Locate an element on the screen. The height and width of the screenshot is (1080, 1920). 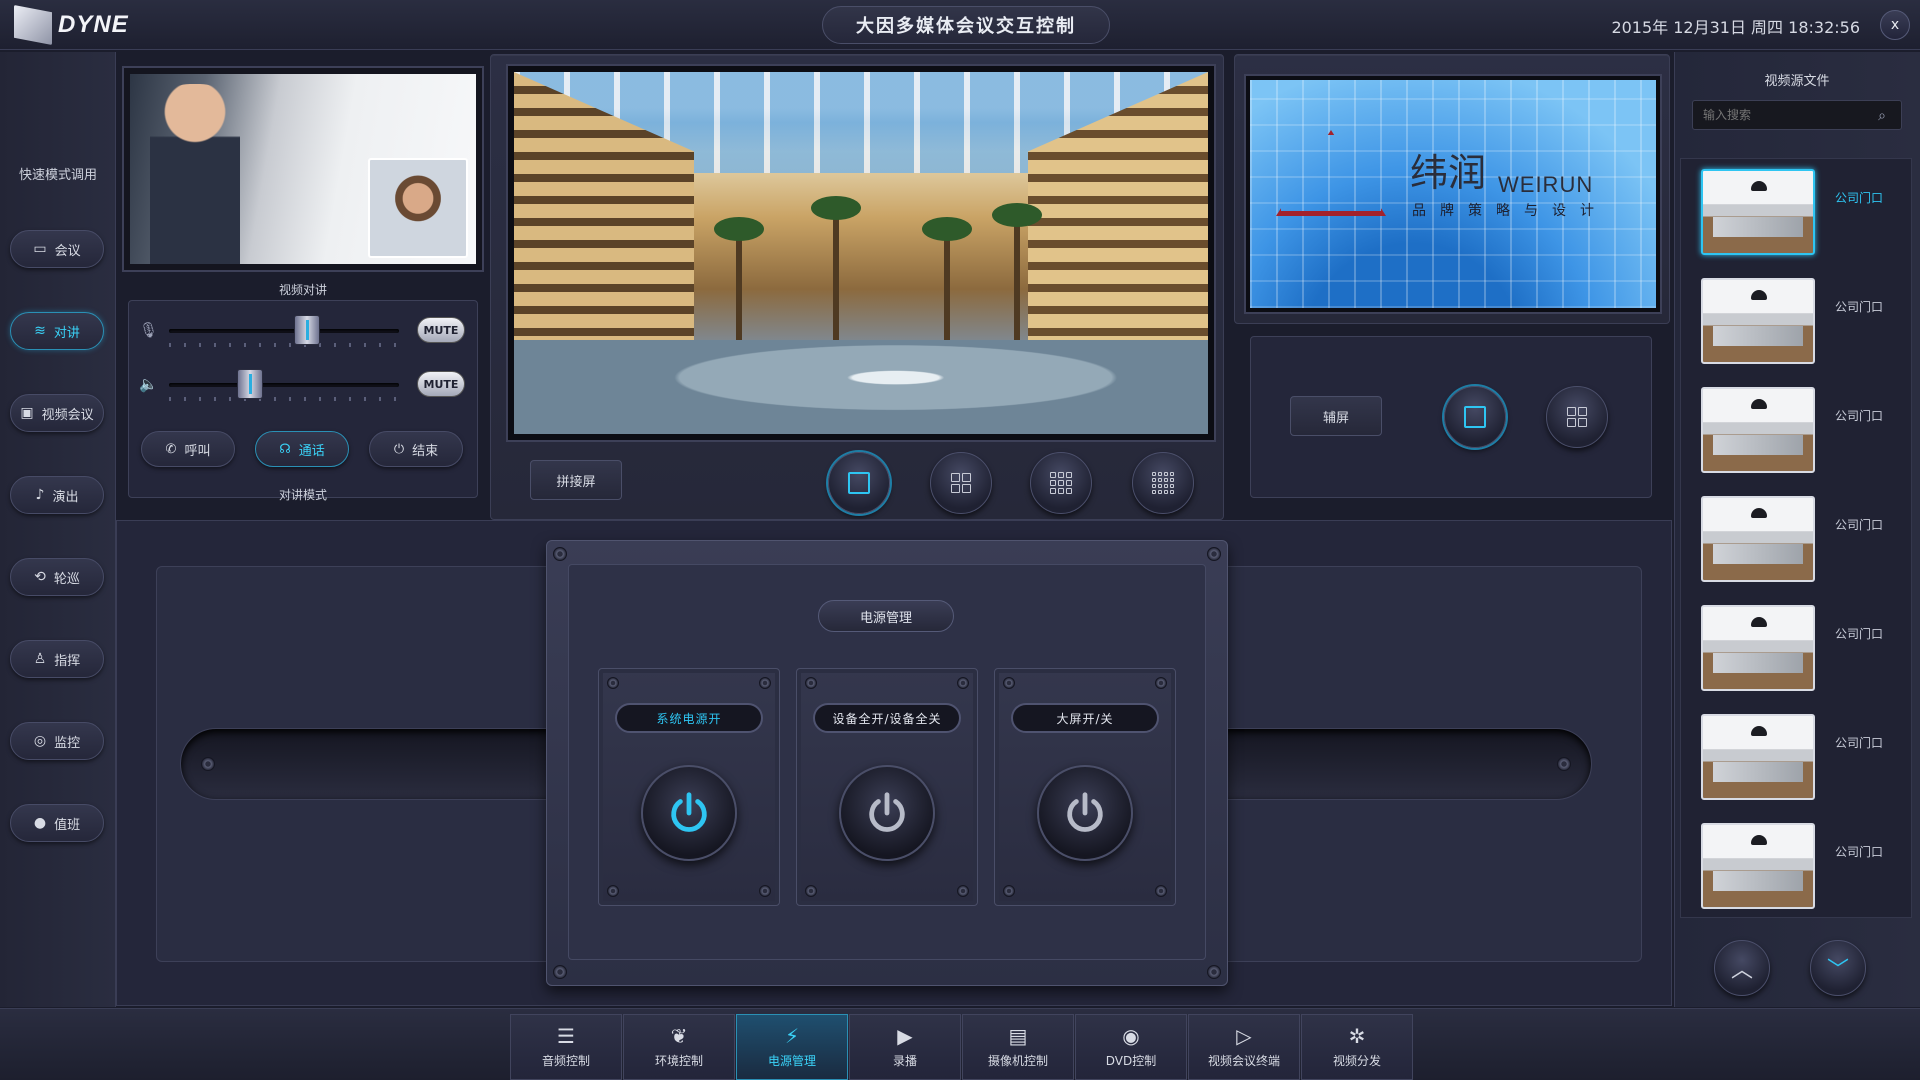
nav-item-label: 录播 is located at coordinates (904, 1060).